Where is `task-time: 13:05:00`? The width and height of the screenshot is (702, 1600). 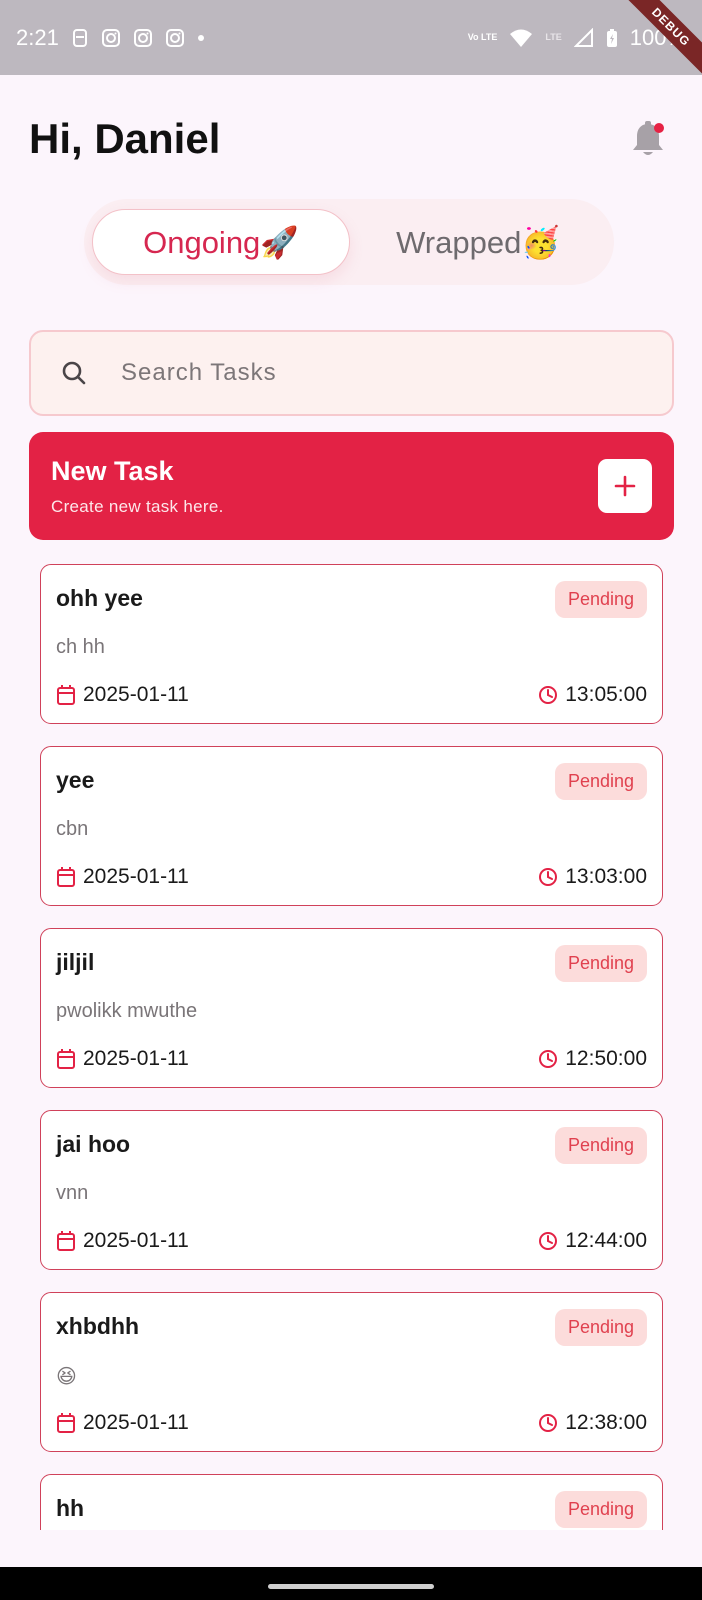
task-time: 13:05:00 is located at coordinates (592, 695).